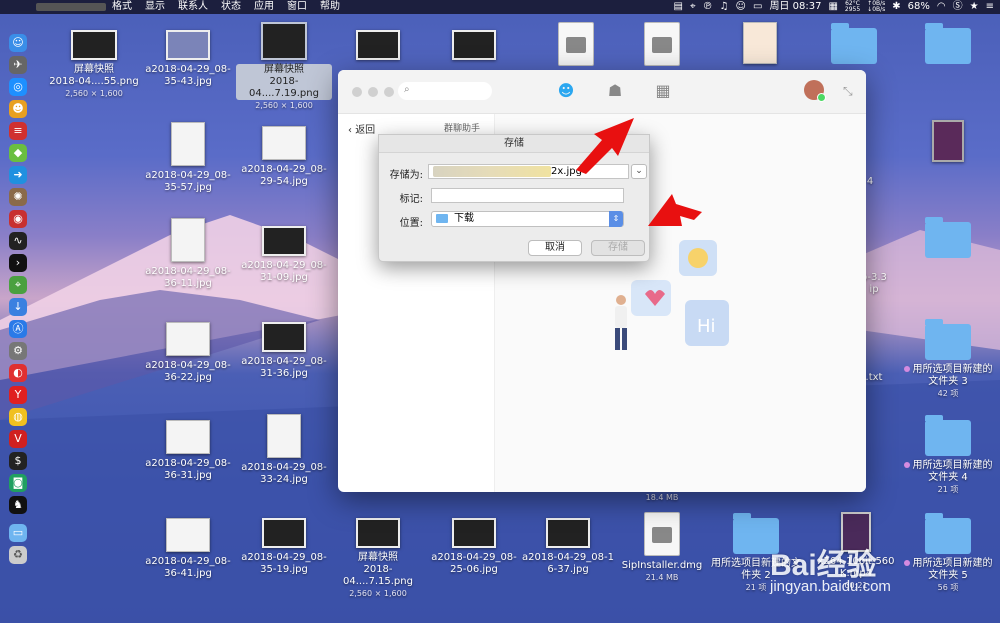  What do you see at coordinates (373, 92) in the screenshot?
I see `minimize-button` at bounding box center [373, 92].